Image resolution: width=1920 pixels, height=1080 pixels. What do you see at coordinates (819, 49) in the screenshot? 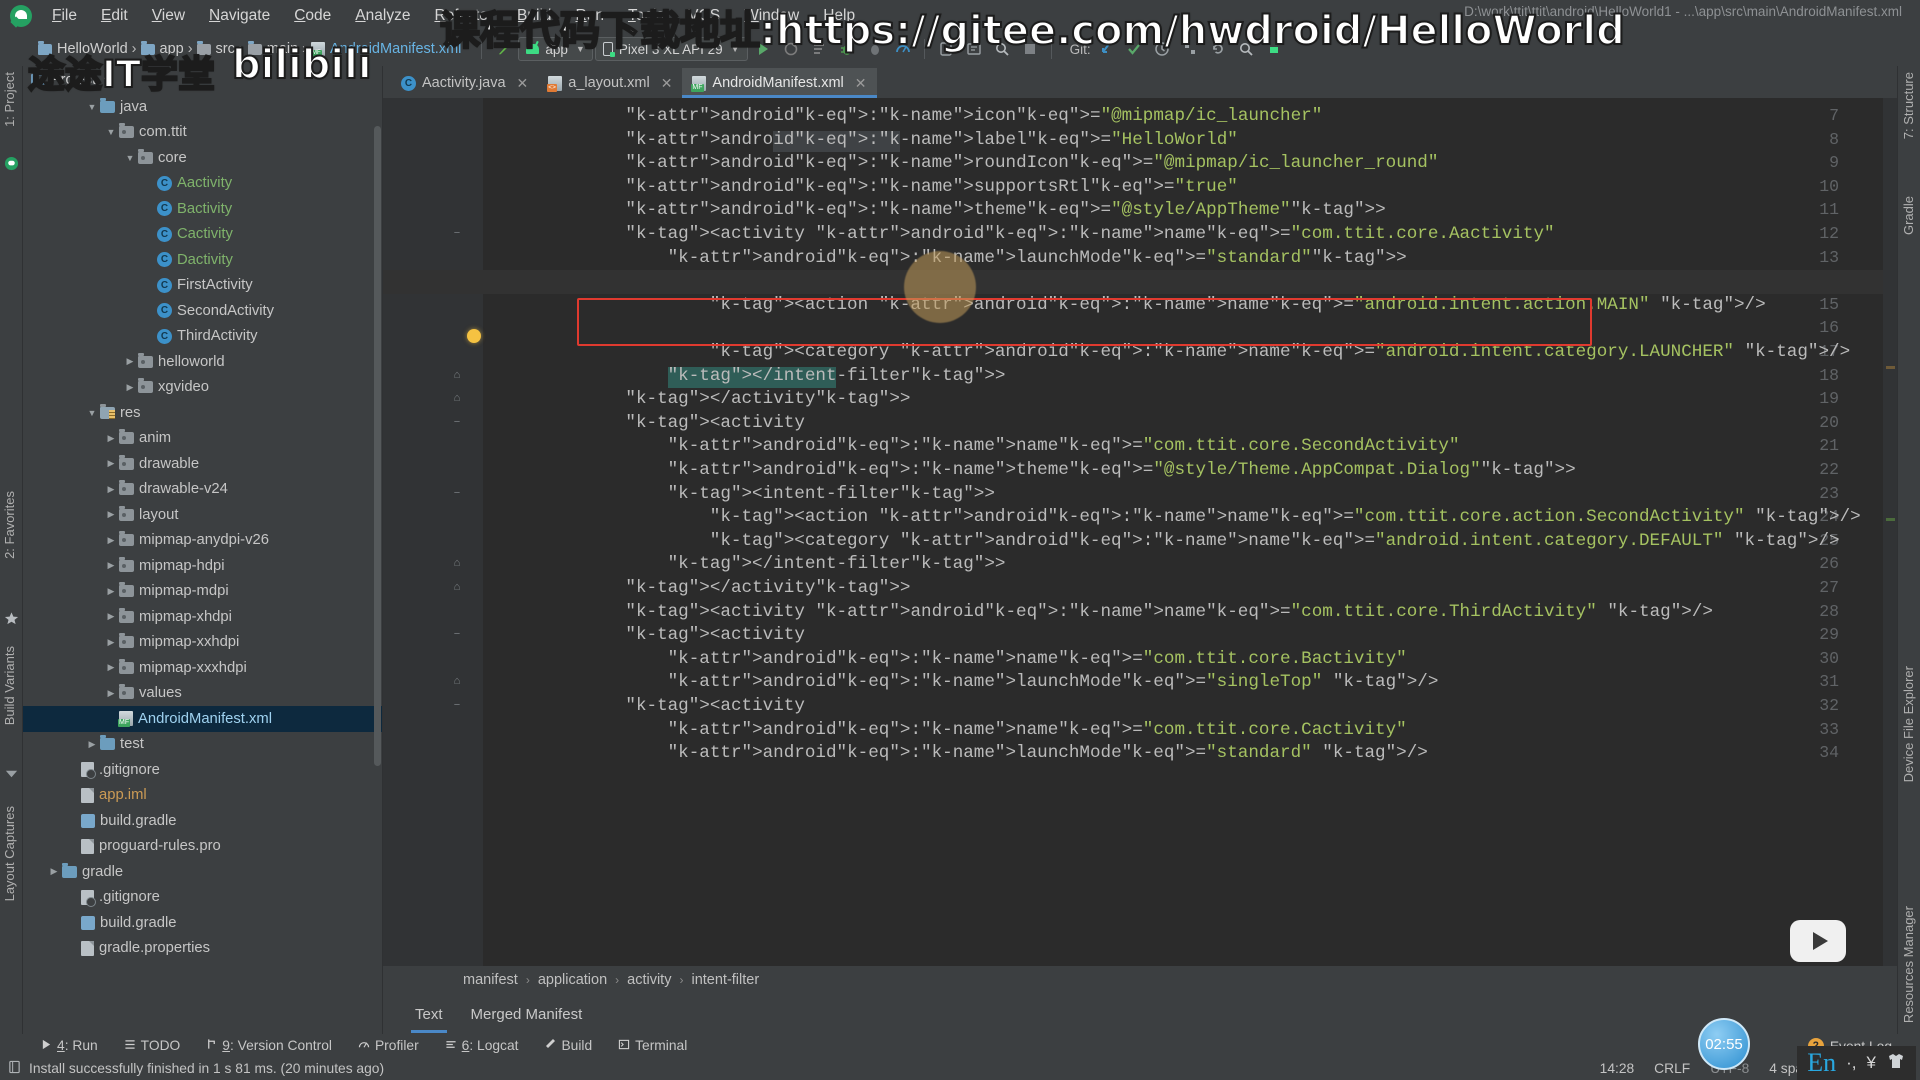
I see `apply-code-changes-icon` at bounding box center [819, 49].